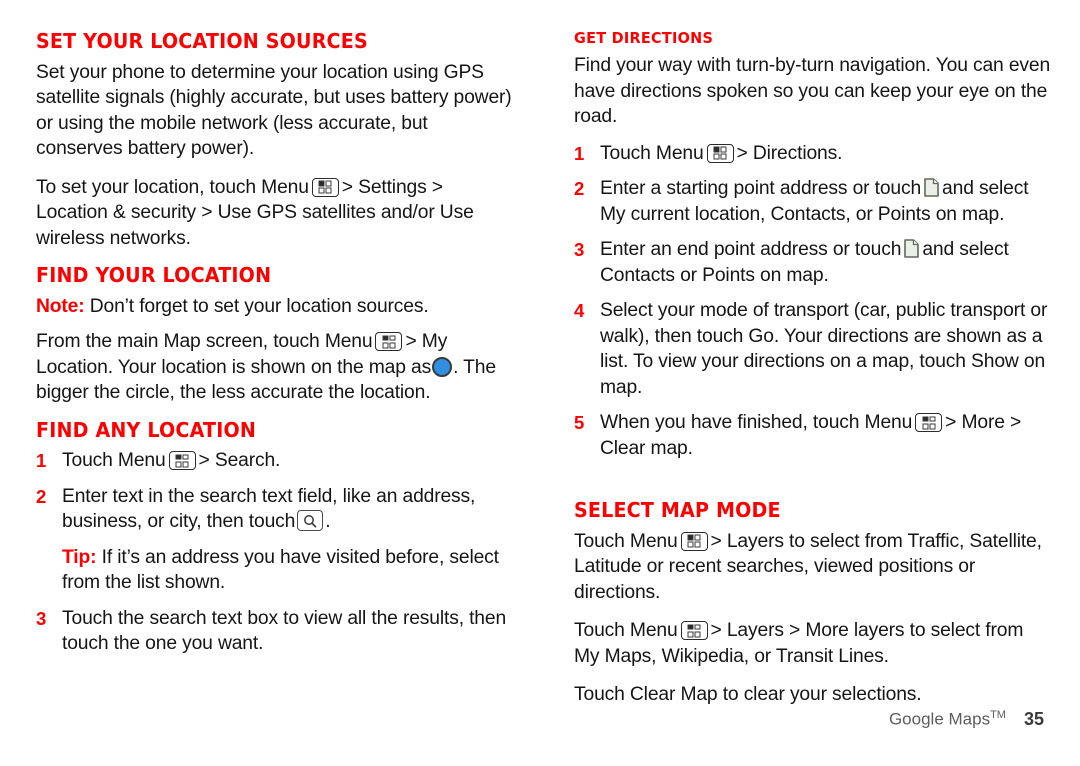 This screenshot has width=1080, height=766. I want to click on list-item: 1 Touch Menu > Directions., so click(813, 154).